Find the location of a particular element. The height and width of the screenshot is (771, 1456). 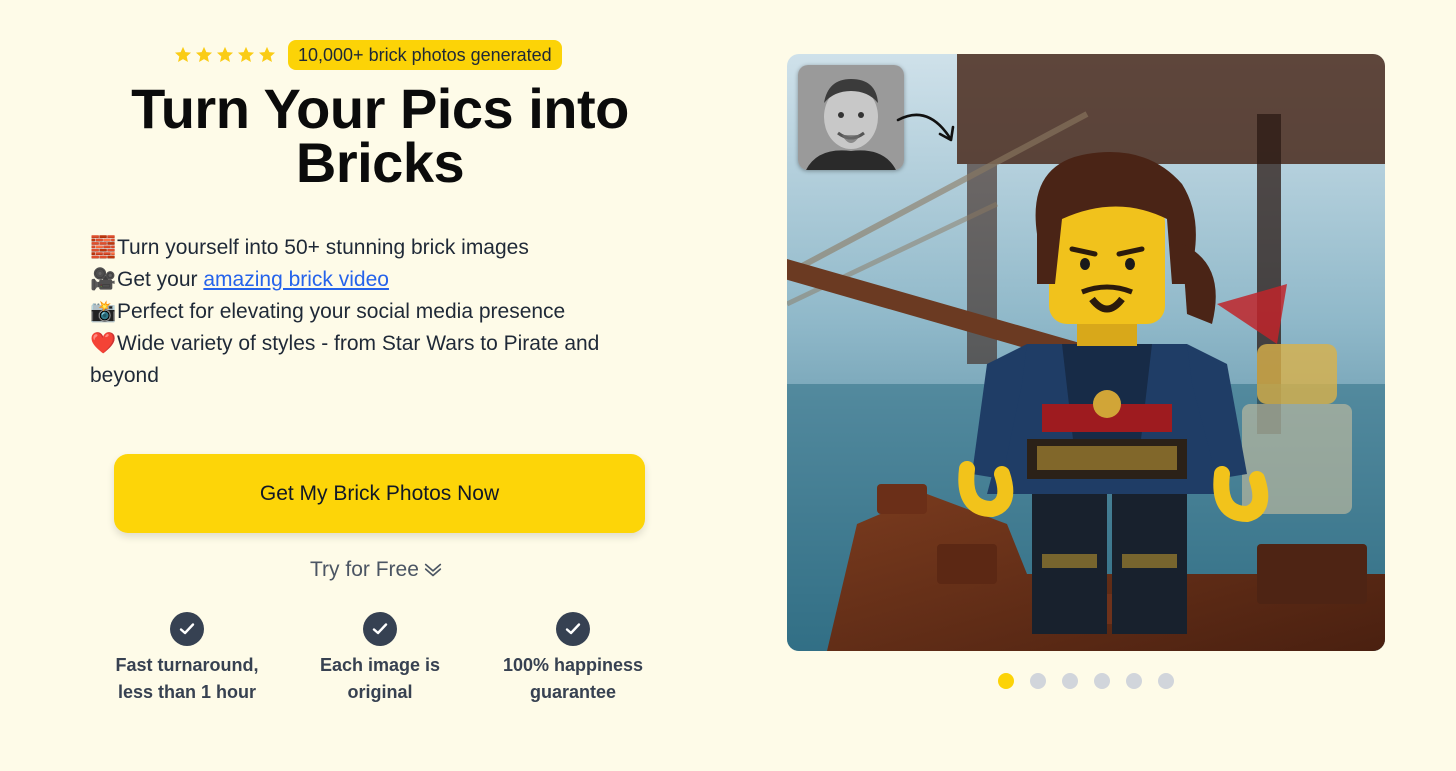

brick-video-link: amazing brick video is located at coordinates (296, 279).